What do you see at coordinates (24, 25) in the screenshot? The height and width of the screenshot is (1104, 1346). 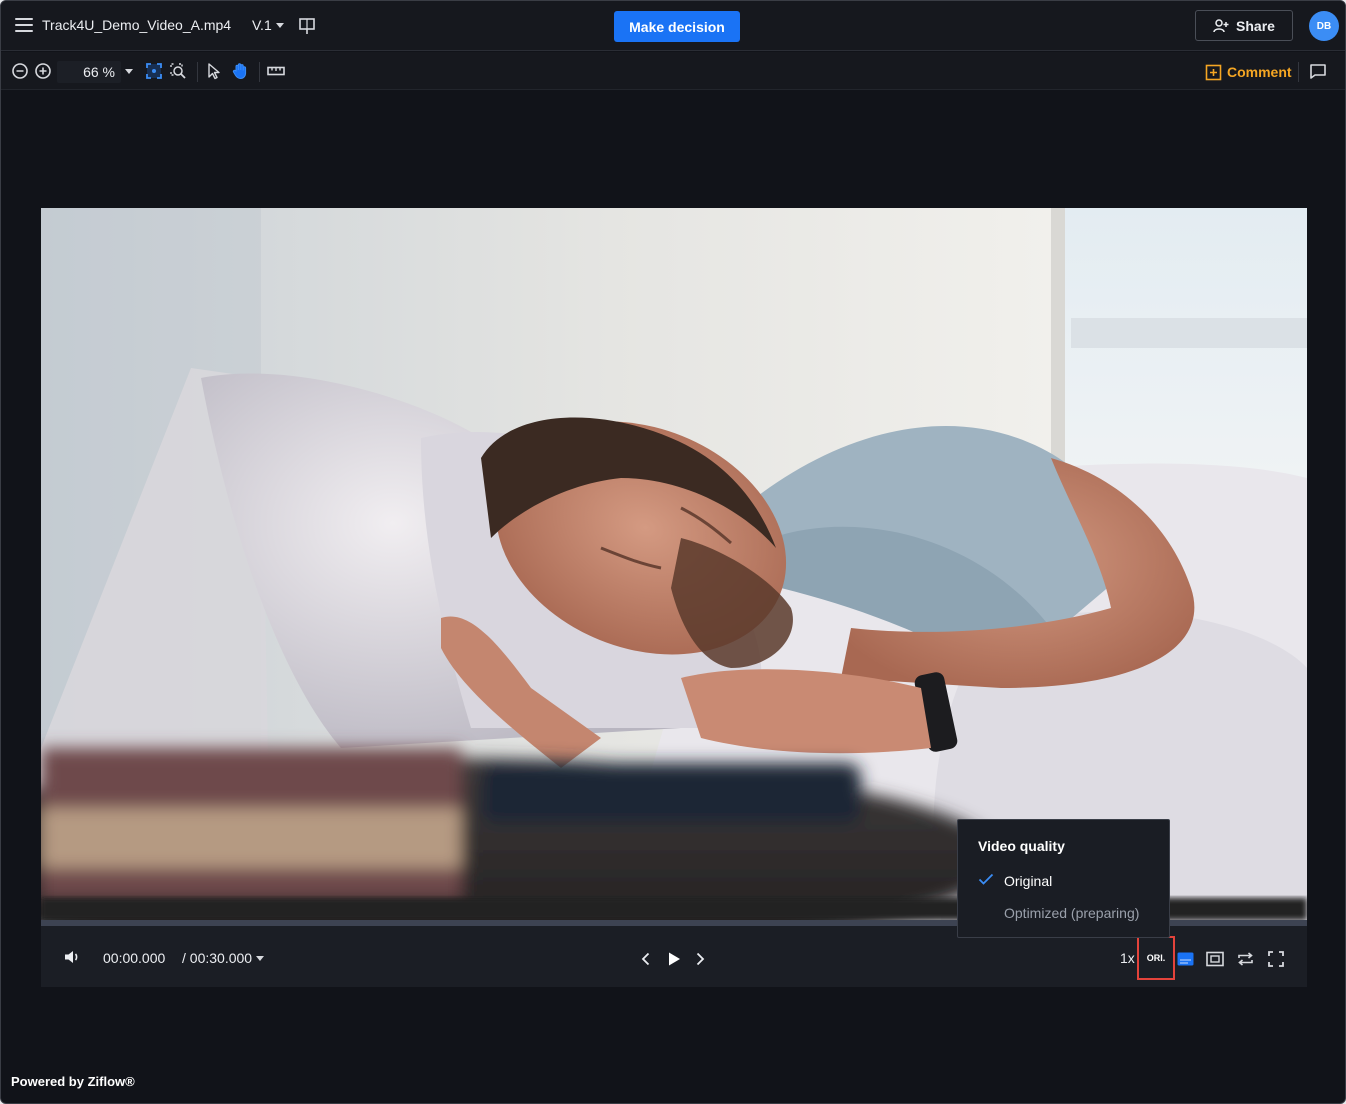 I see `menu-icon` at bounding box center [24, 25].